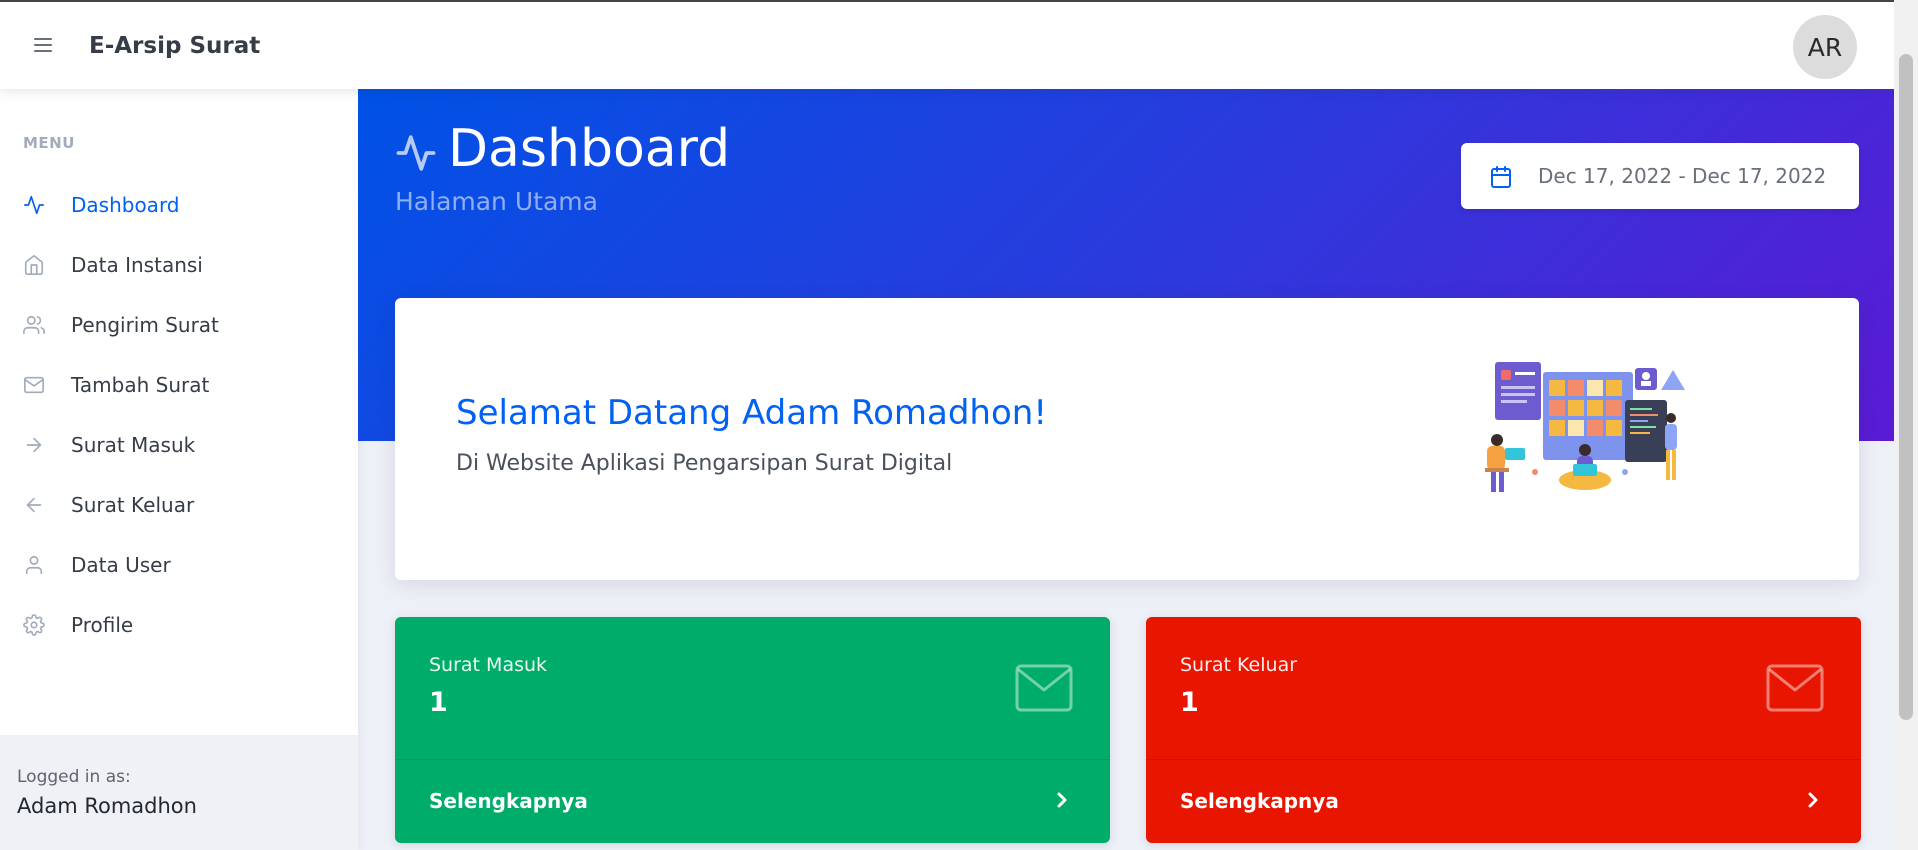 The width and height of the screenshot is (1918, 850). What do you see at coordinates (107, 806) in the screenshot?
I see `logged-in-user-name: Adam Romadhon` at bounding box center [107, 806].